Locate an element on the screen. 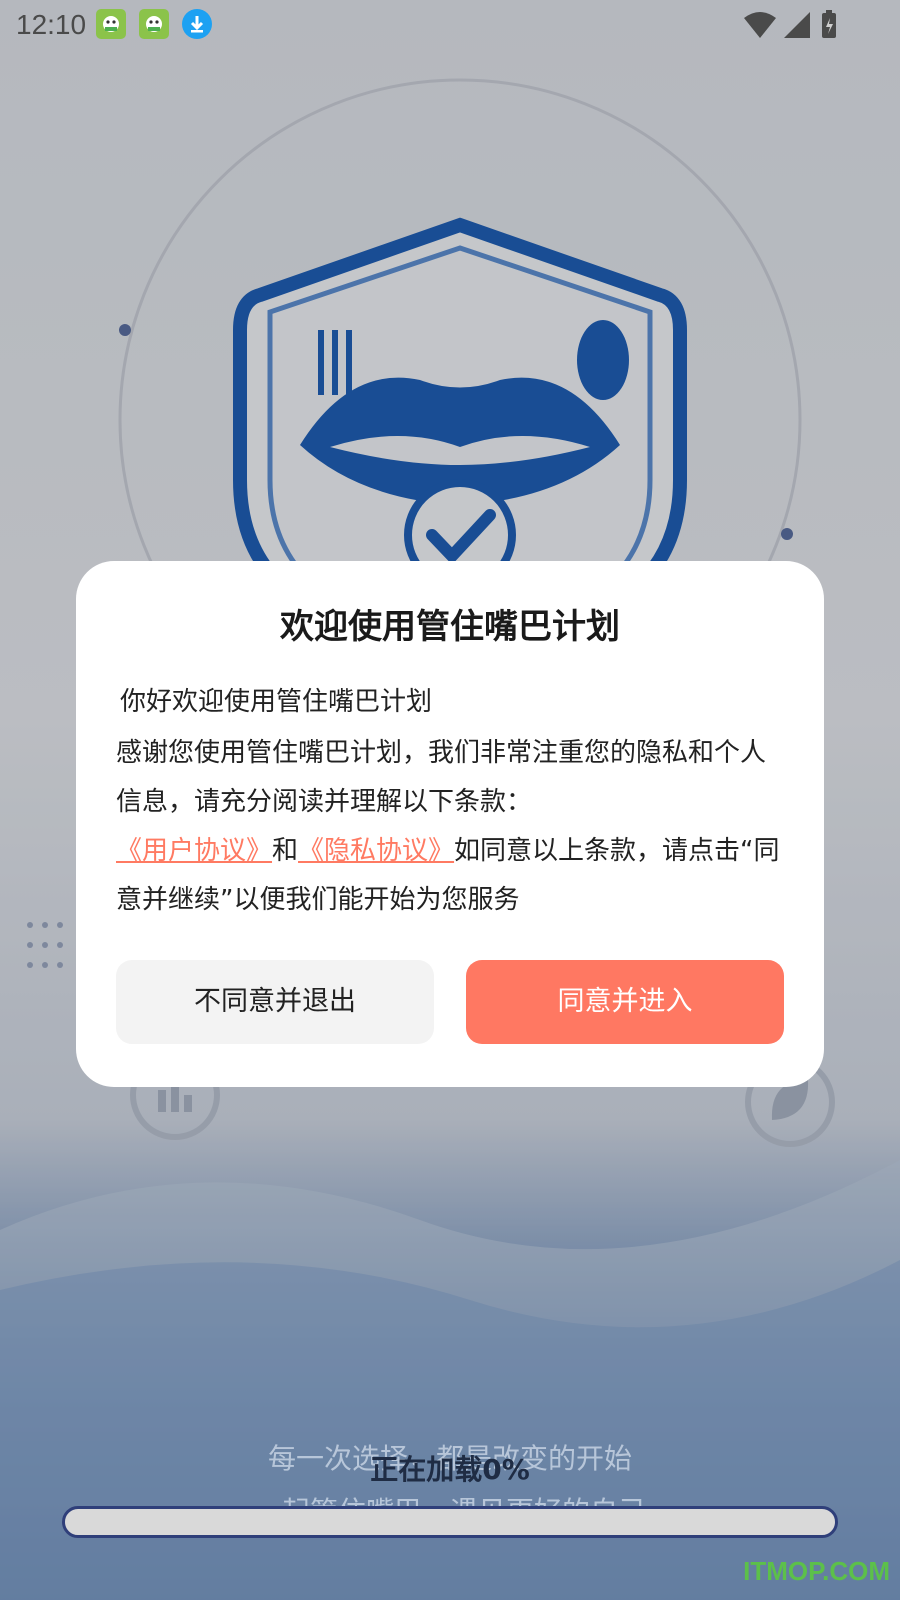 This screenshot has width=900, height=1600. privacy-policy-link: 《隐私协议》 is located at coordinates (376, 851).